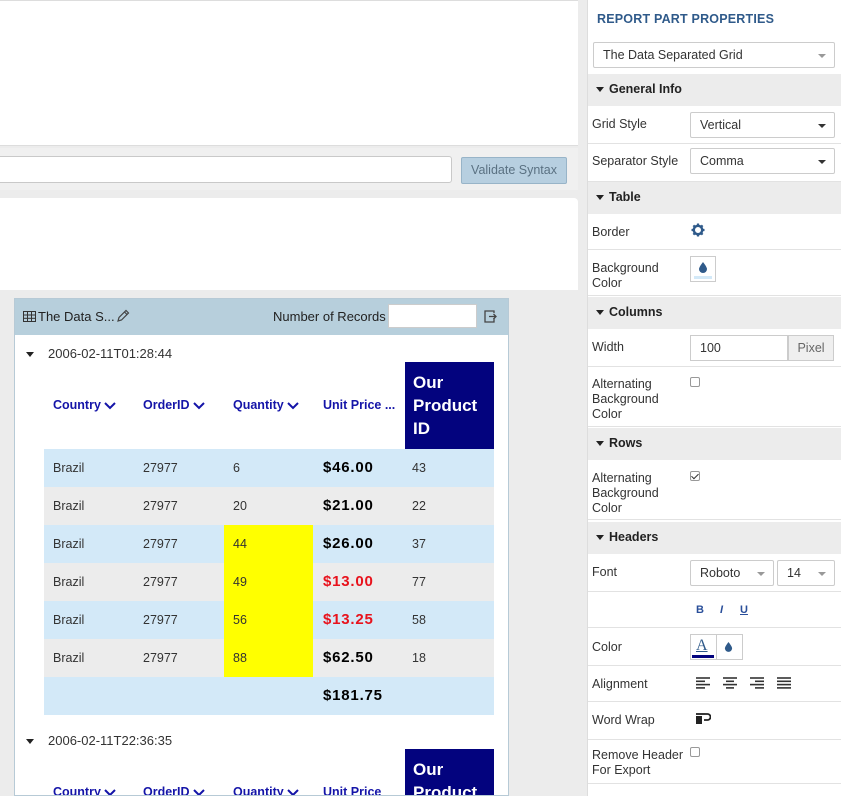  I want to click on prop-columns-alternating-bg: Alternating Background Color, so click(714, 397).